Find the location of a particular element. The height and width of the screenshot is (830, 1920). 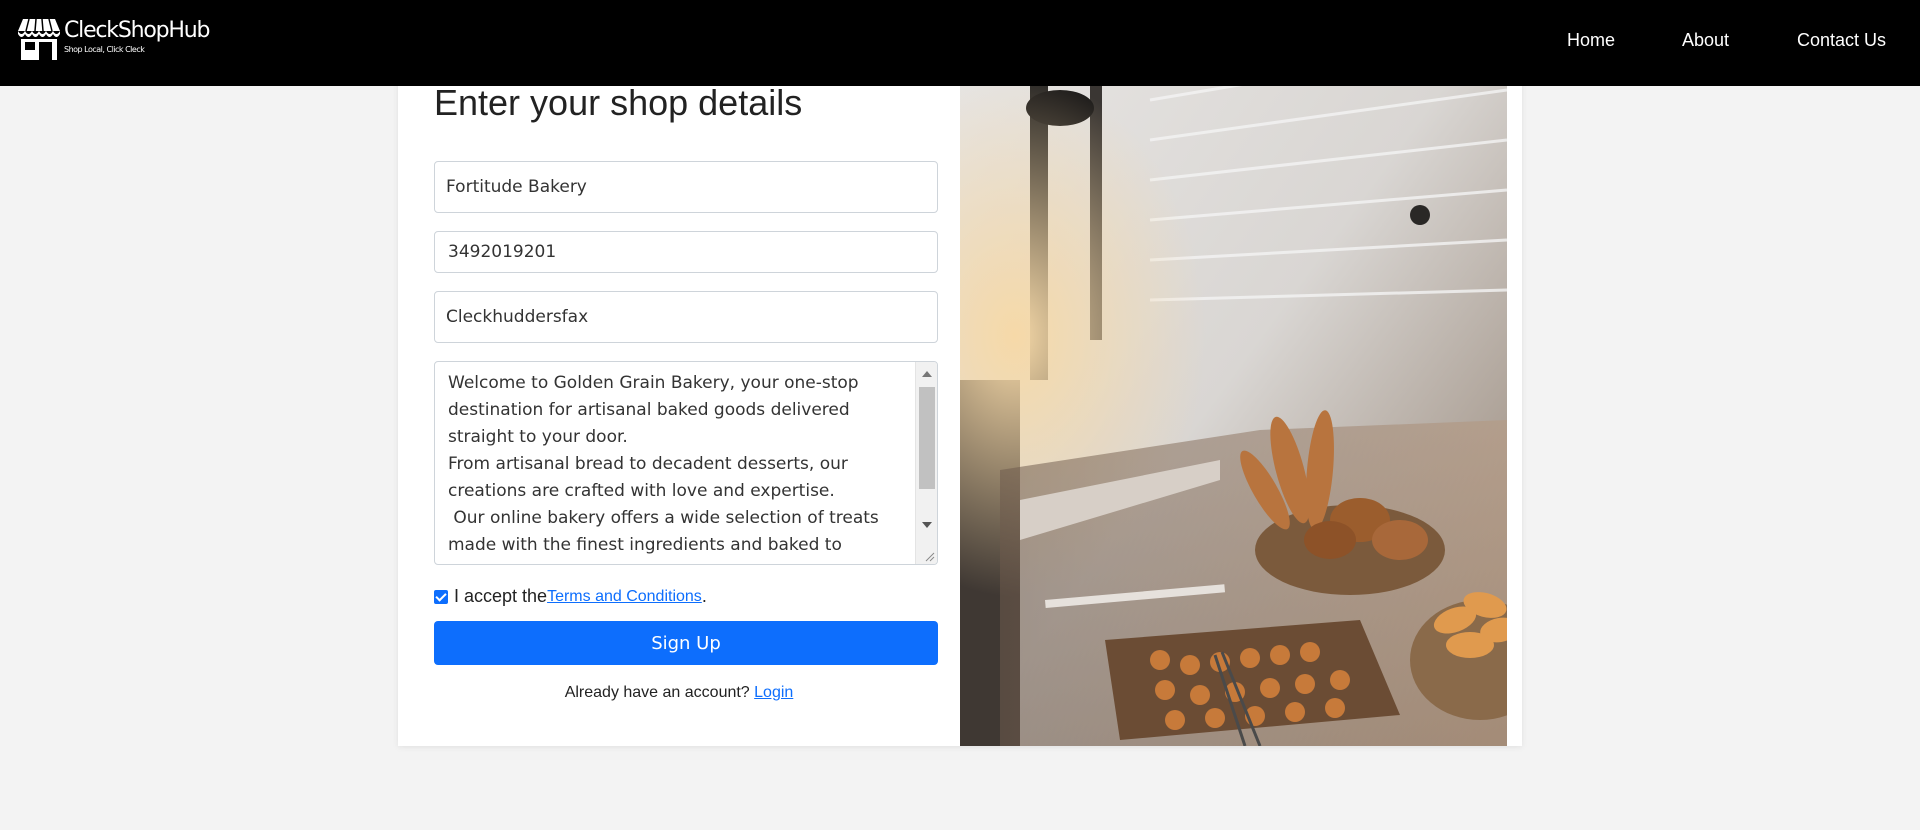

terms-link: Terms and Conditions is located at coordinates (624, 597).